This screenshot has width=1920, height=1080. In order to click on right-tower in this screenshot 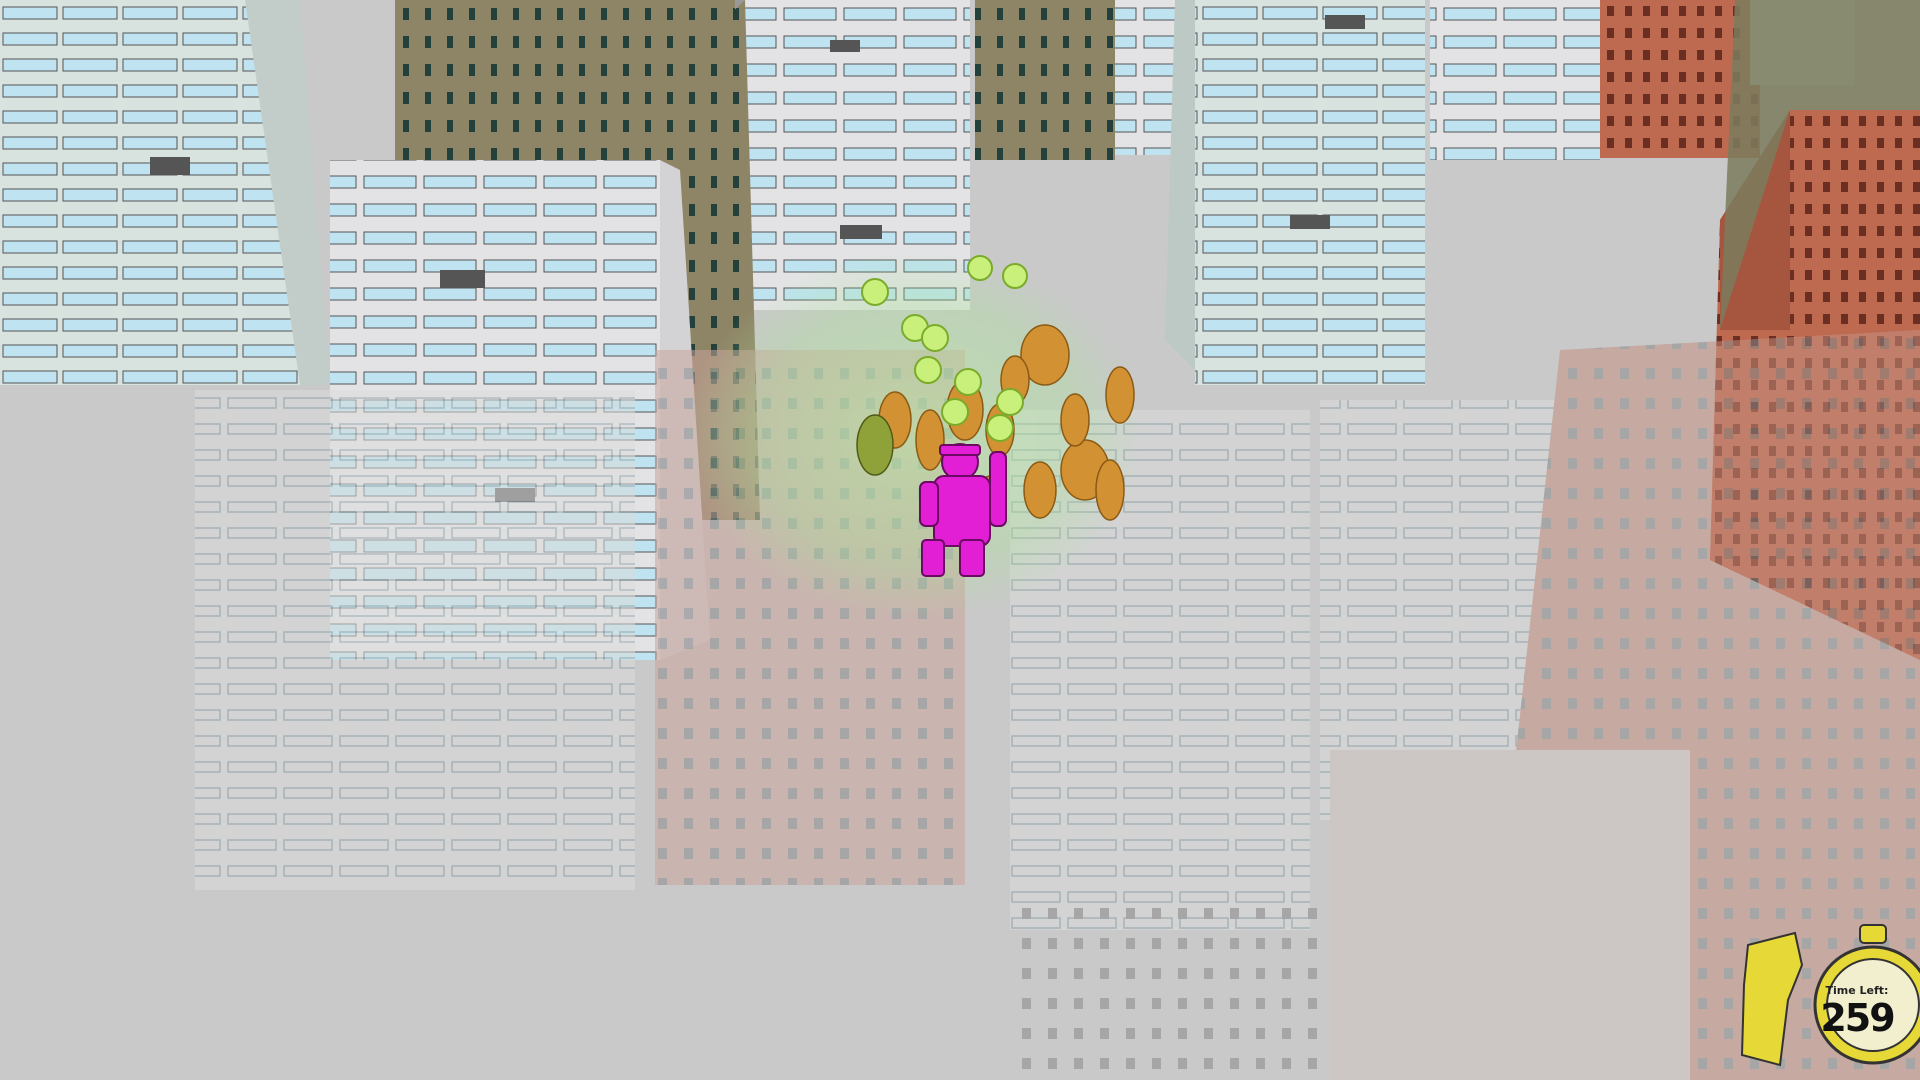, I will do `click(1295, 192)`.